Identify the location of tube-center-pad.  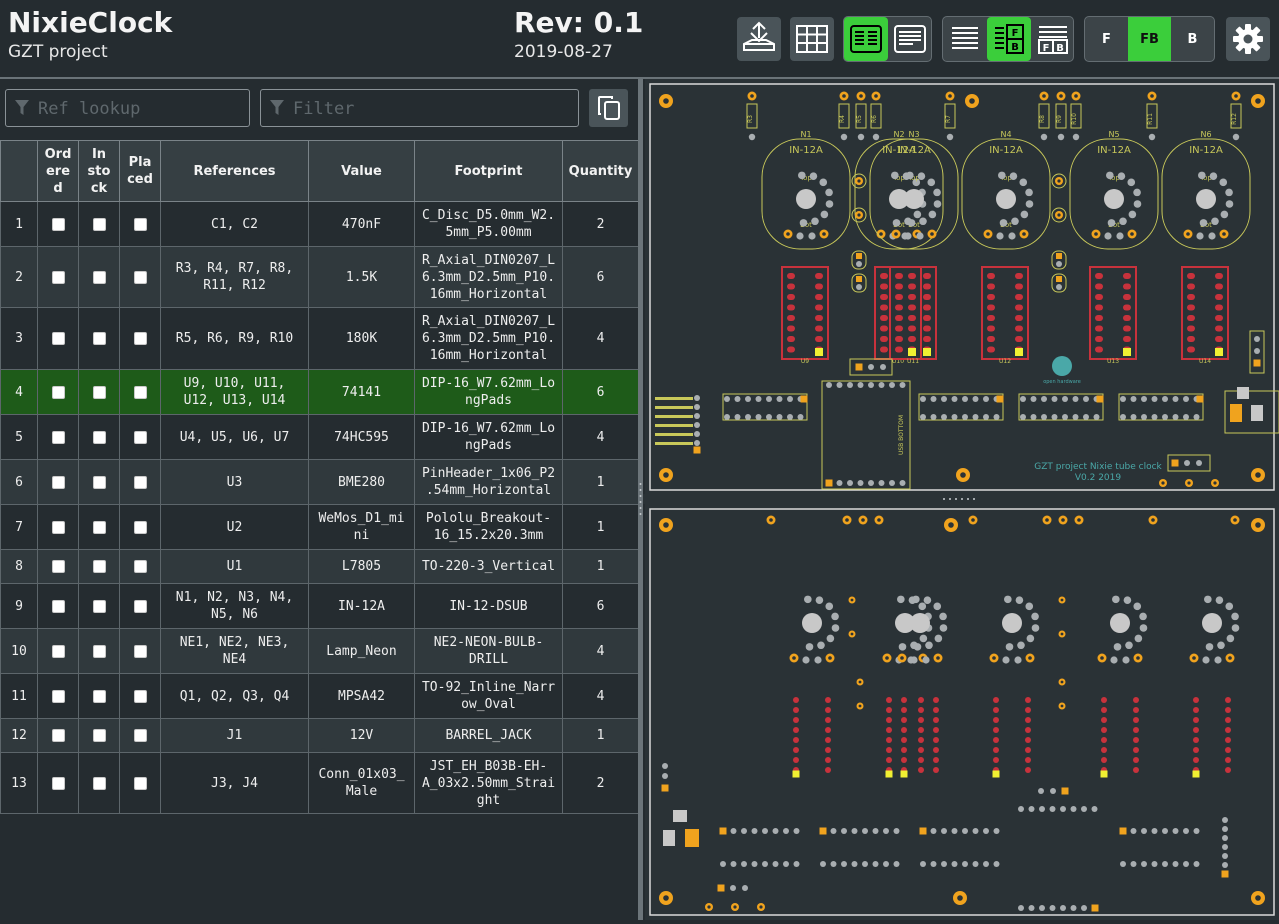
(1012, 623).